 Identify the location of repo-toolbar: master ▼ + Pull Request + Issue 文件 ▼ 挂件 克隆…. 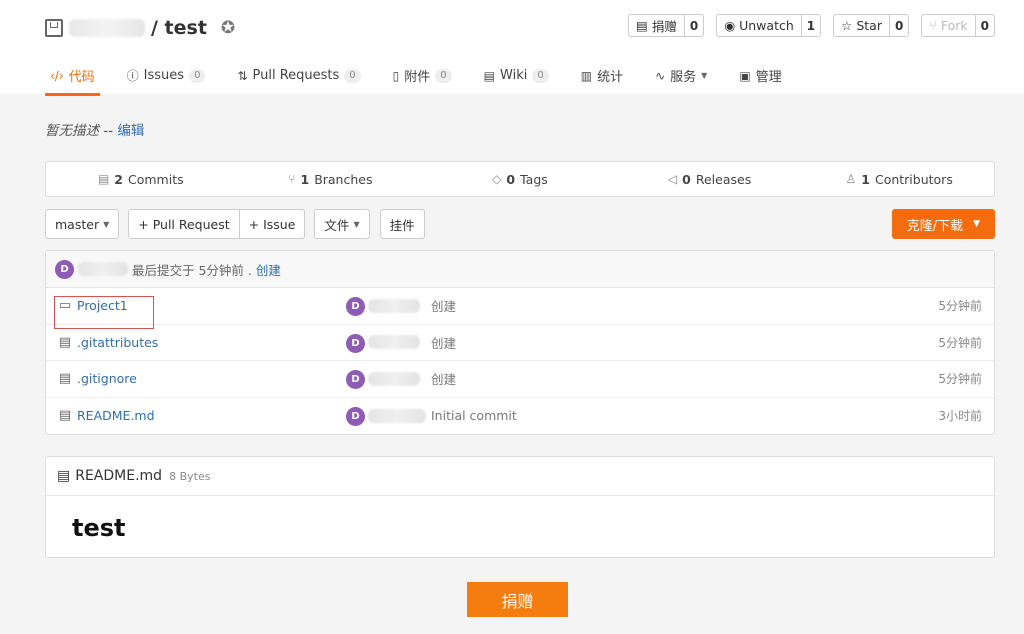
(520, 224).